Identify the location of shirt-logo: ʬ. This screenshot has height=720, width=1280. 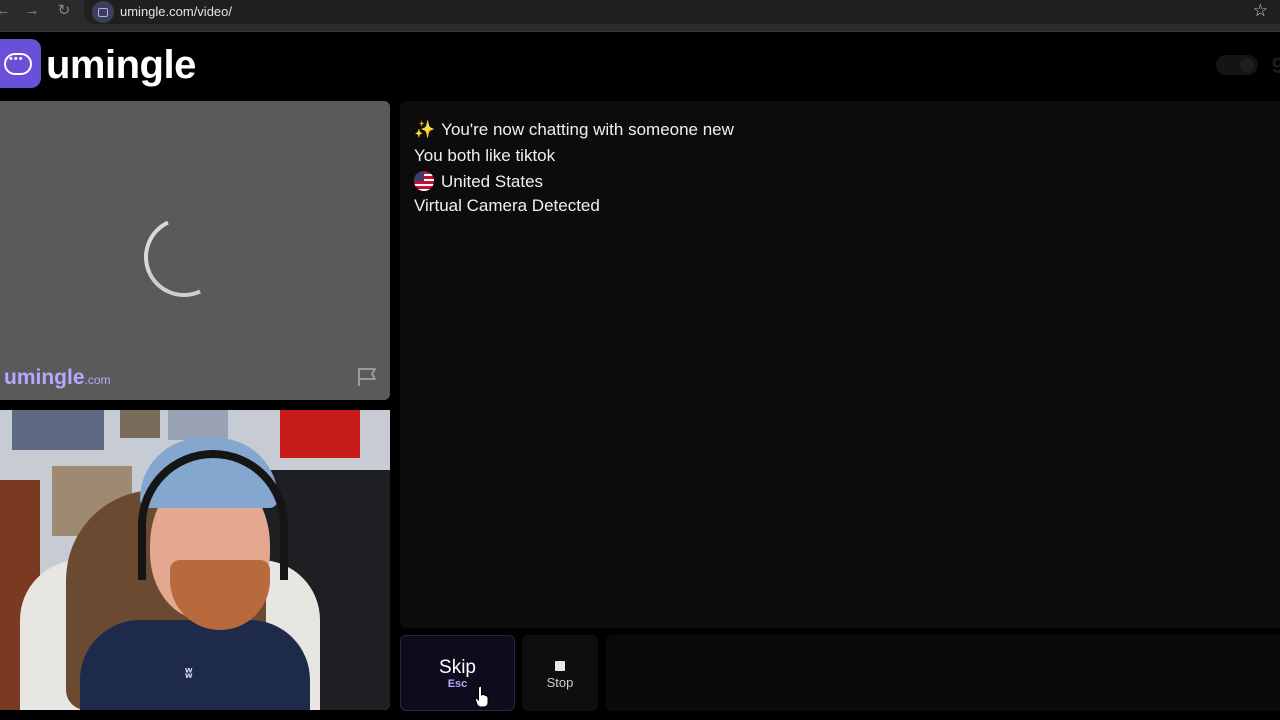
(189, 673).